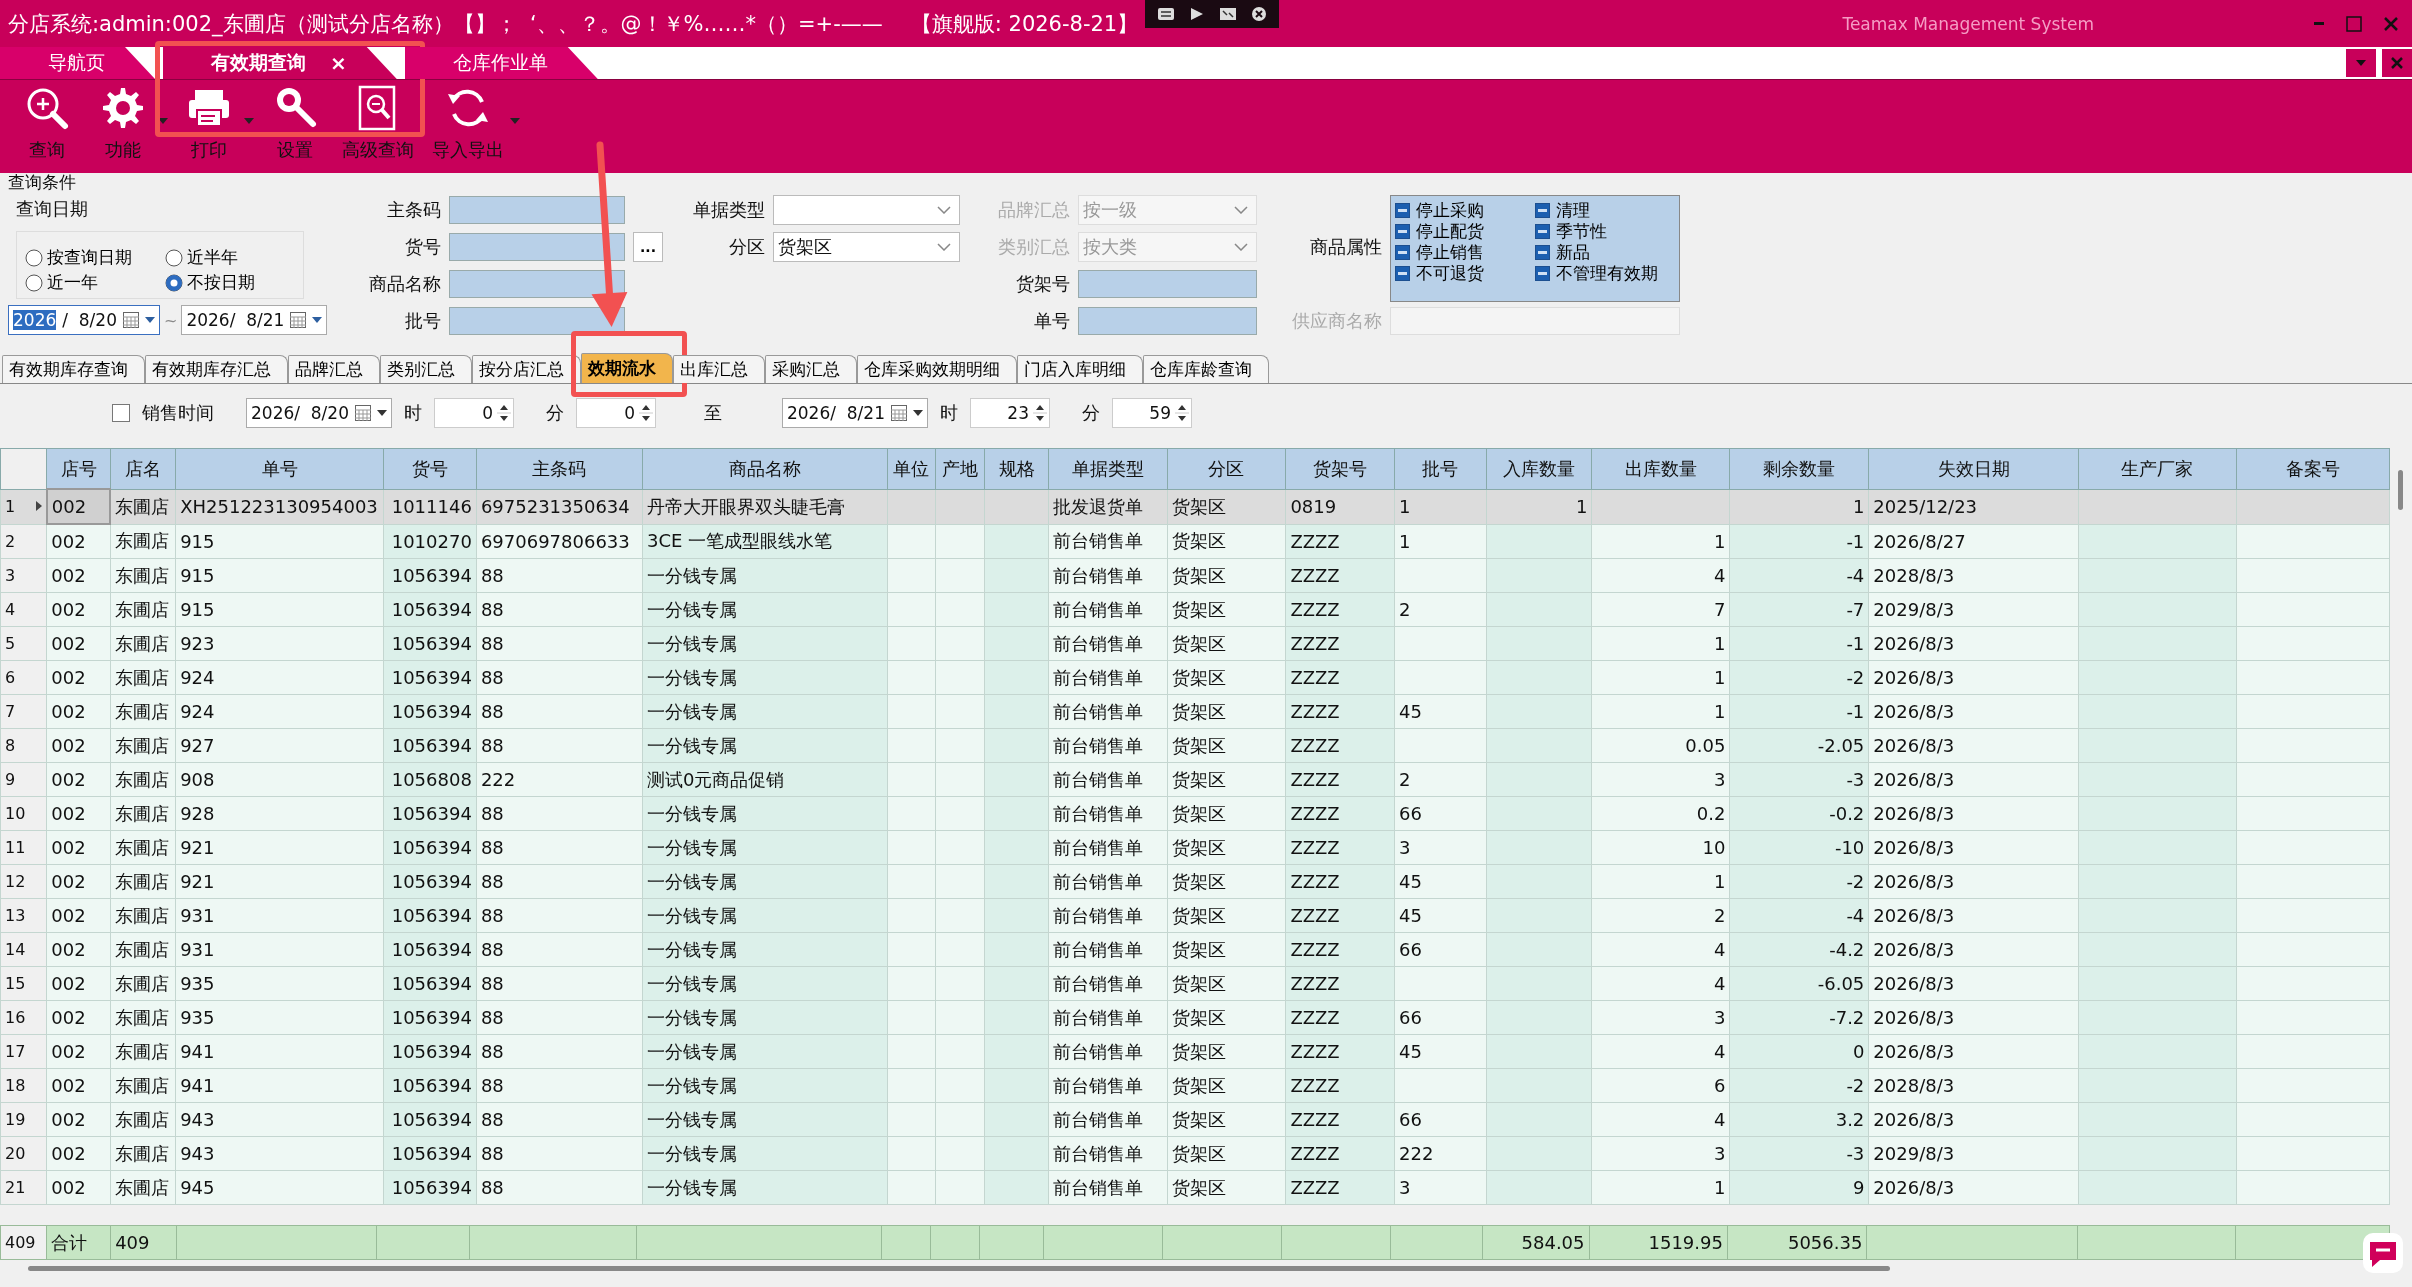 The image size is (2412, 1287). What do you see at coordinates (866, 209) in the screenshot?
I see `dropdown` at bounding box center [866, 209].